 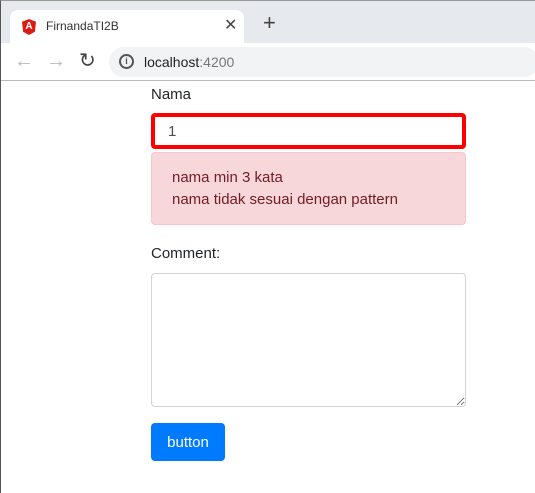 I want to click on submit-button: button, so click(x=188, y=442).